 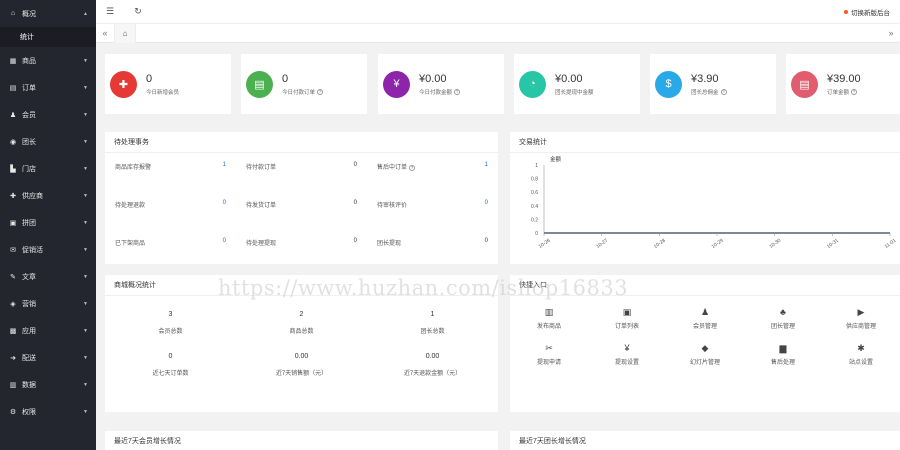 What do you see at coordinates (846, 11) in the screenshot?
I see `notice-dot-icon` at bounding box center [846, 11].